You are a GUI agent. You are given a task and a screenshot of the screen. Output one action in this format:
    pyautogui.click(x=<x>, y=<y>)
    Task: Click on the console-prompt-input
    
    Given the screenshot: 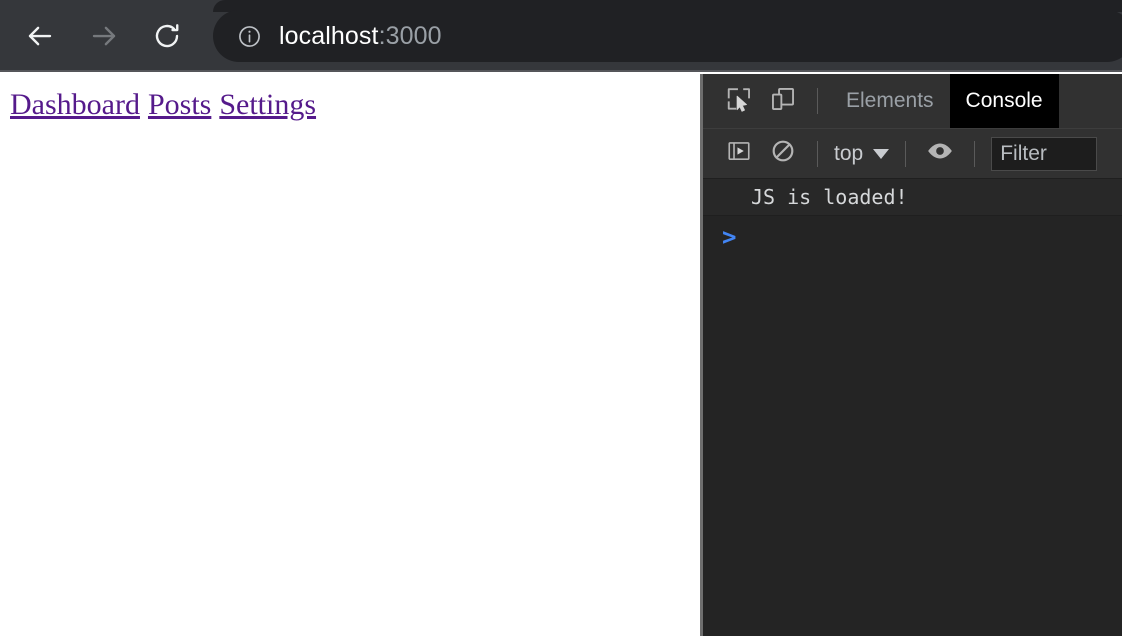 What is the action you would take?
    pyautogui.click(x=929, y=237)
    